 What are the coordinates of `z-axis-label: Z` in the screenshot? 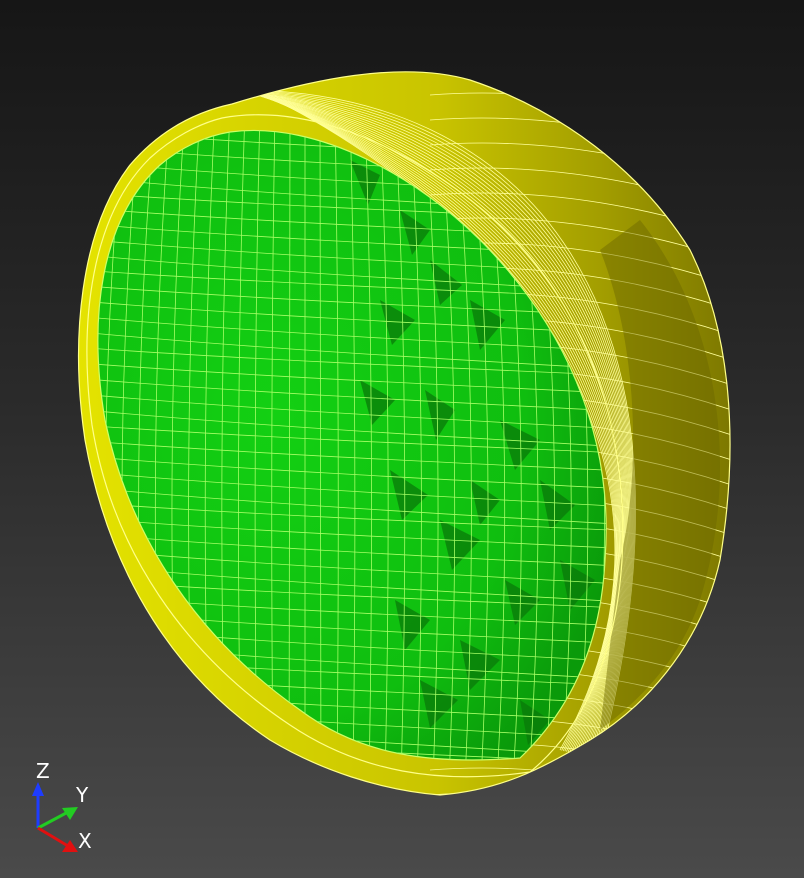 It's located at (43, 771).